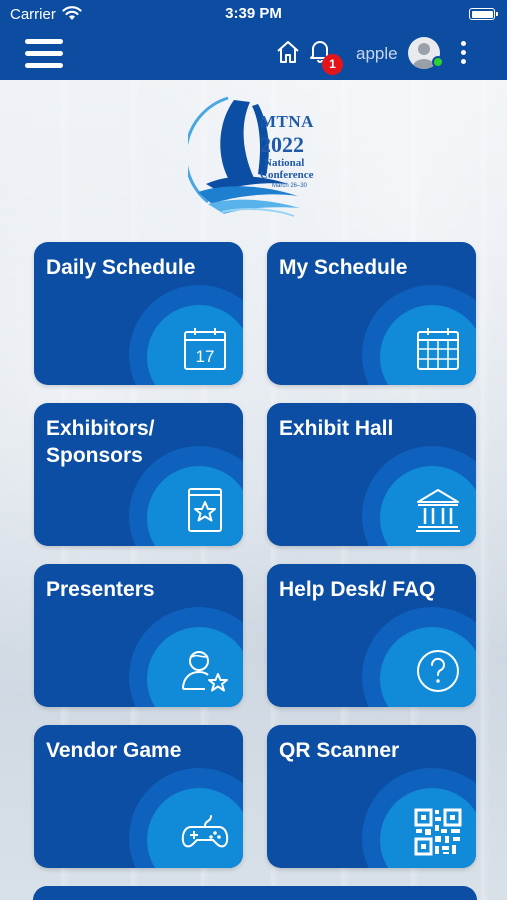 The image size is (507, 900). Describe the element at coordinates (253, 55) in the screenshot. I see `app-bar: 1 apple` at that location.